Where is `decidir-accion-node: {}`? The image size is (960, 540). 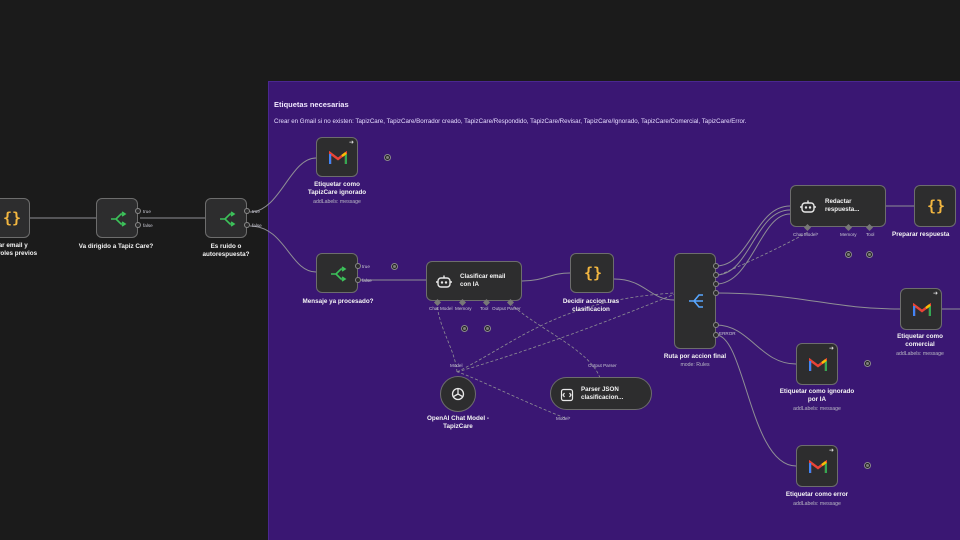 decidir-accion-node: {} is located at coordinates (592, 273).